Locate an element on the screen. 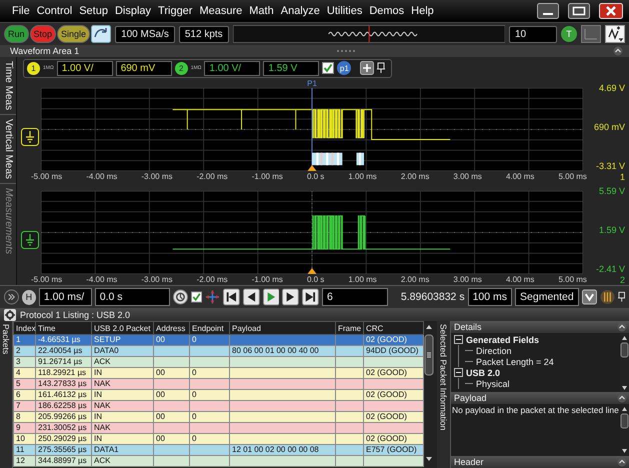  column-header: Payload is located at coordinates (283, 328).